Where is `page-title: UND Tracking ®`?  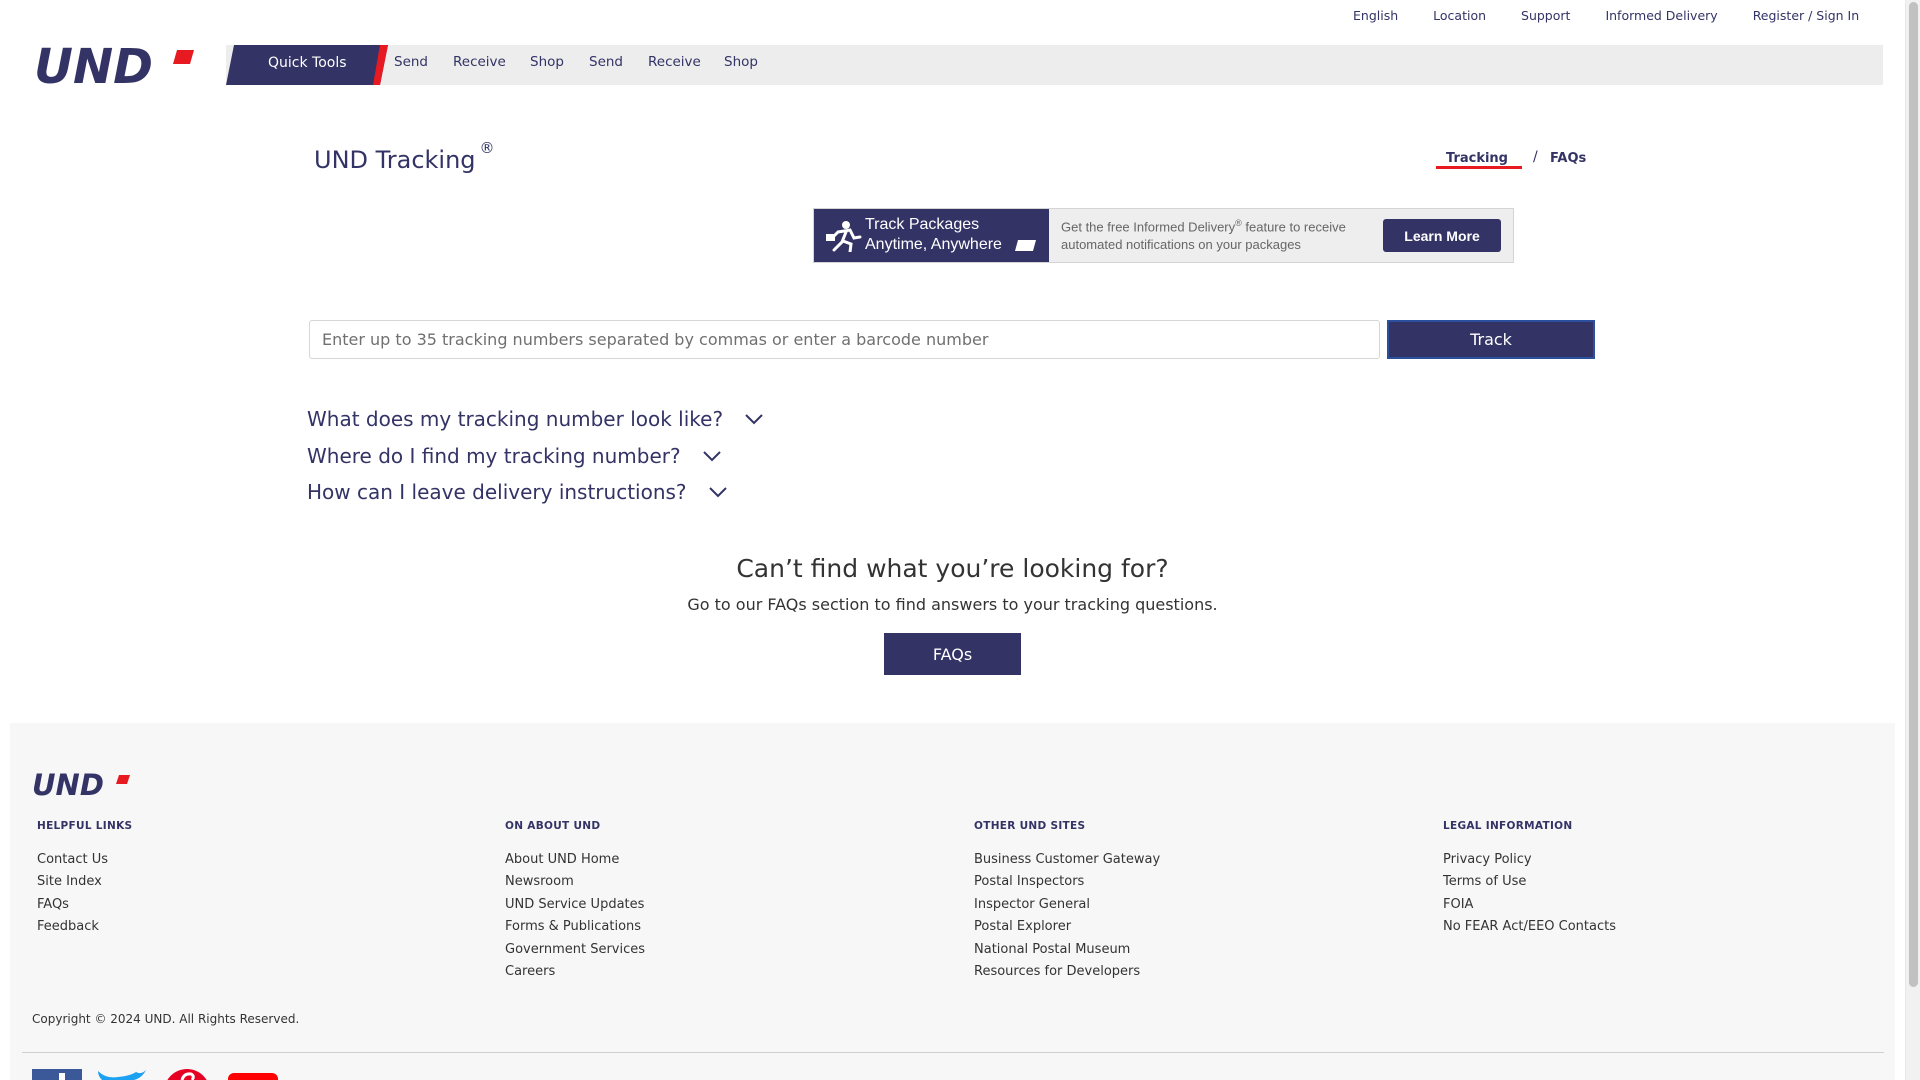 page-title: UND Tracking ® is located at coordinates (404, 156).